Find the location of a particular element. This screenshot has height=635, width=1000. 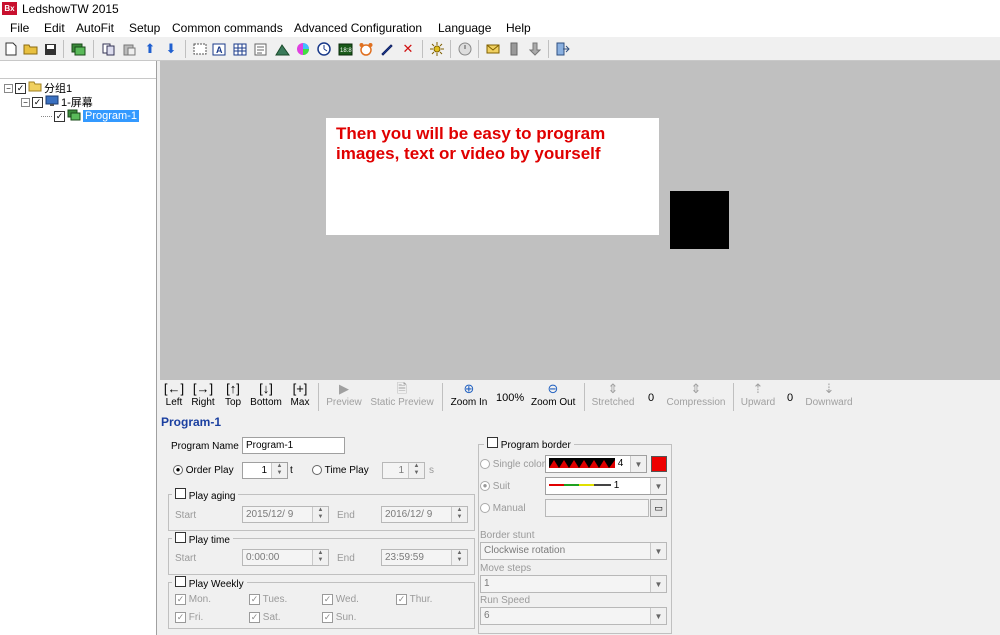

exit-icon is located at coordinates (563, 49).